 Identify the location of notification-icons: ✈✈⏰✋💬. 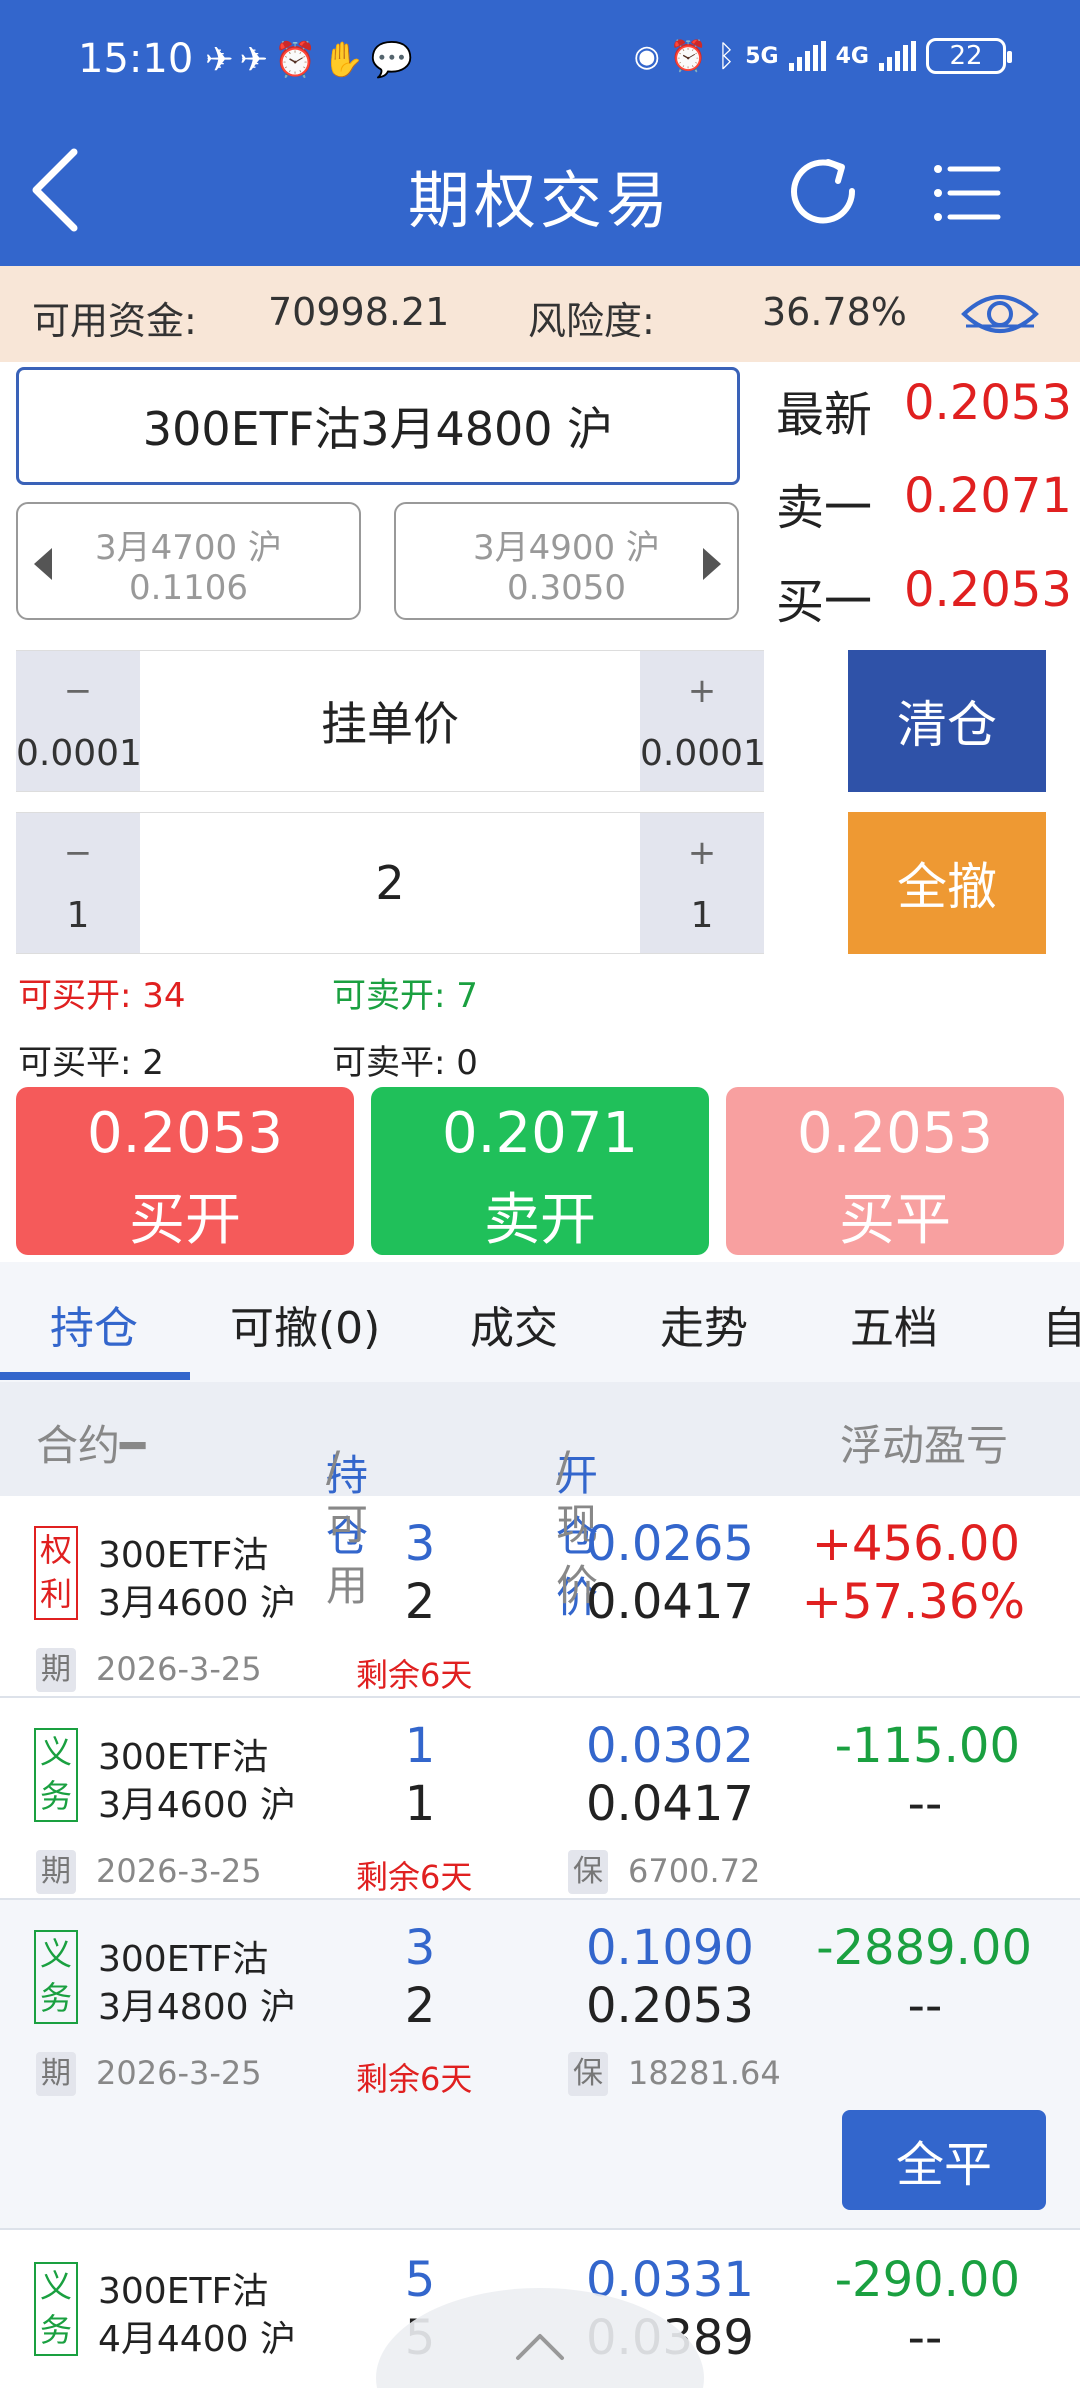
(312, 60).